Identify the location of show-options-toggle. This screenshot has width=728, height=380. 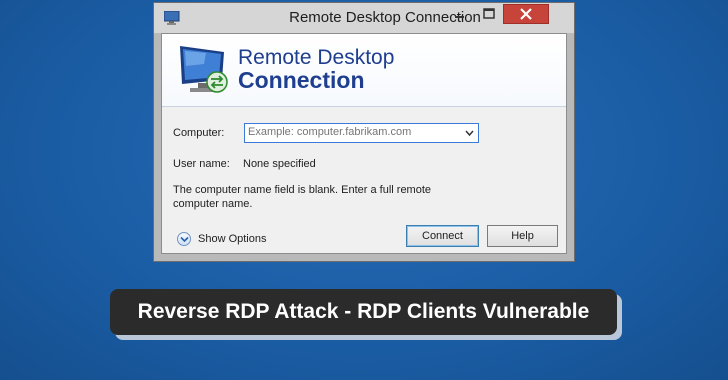
(184, 239).